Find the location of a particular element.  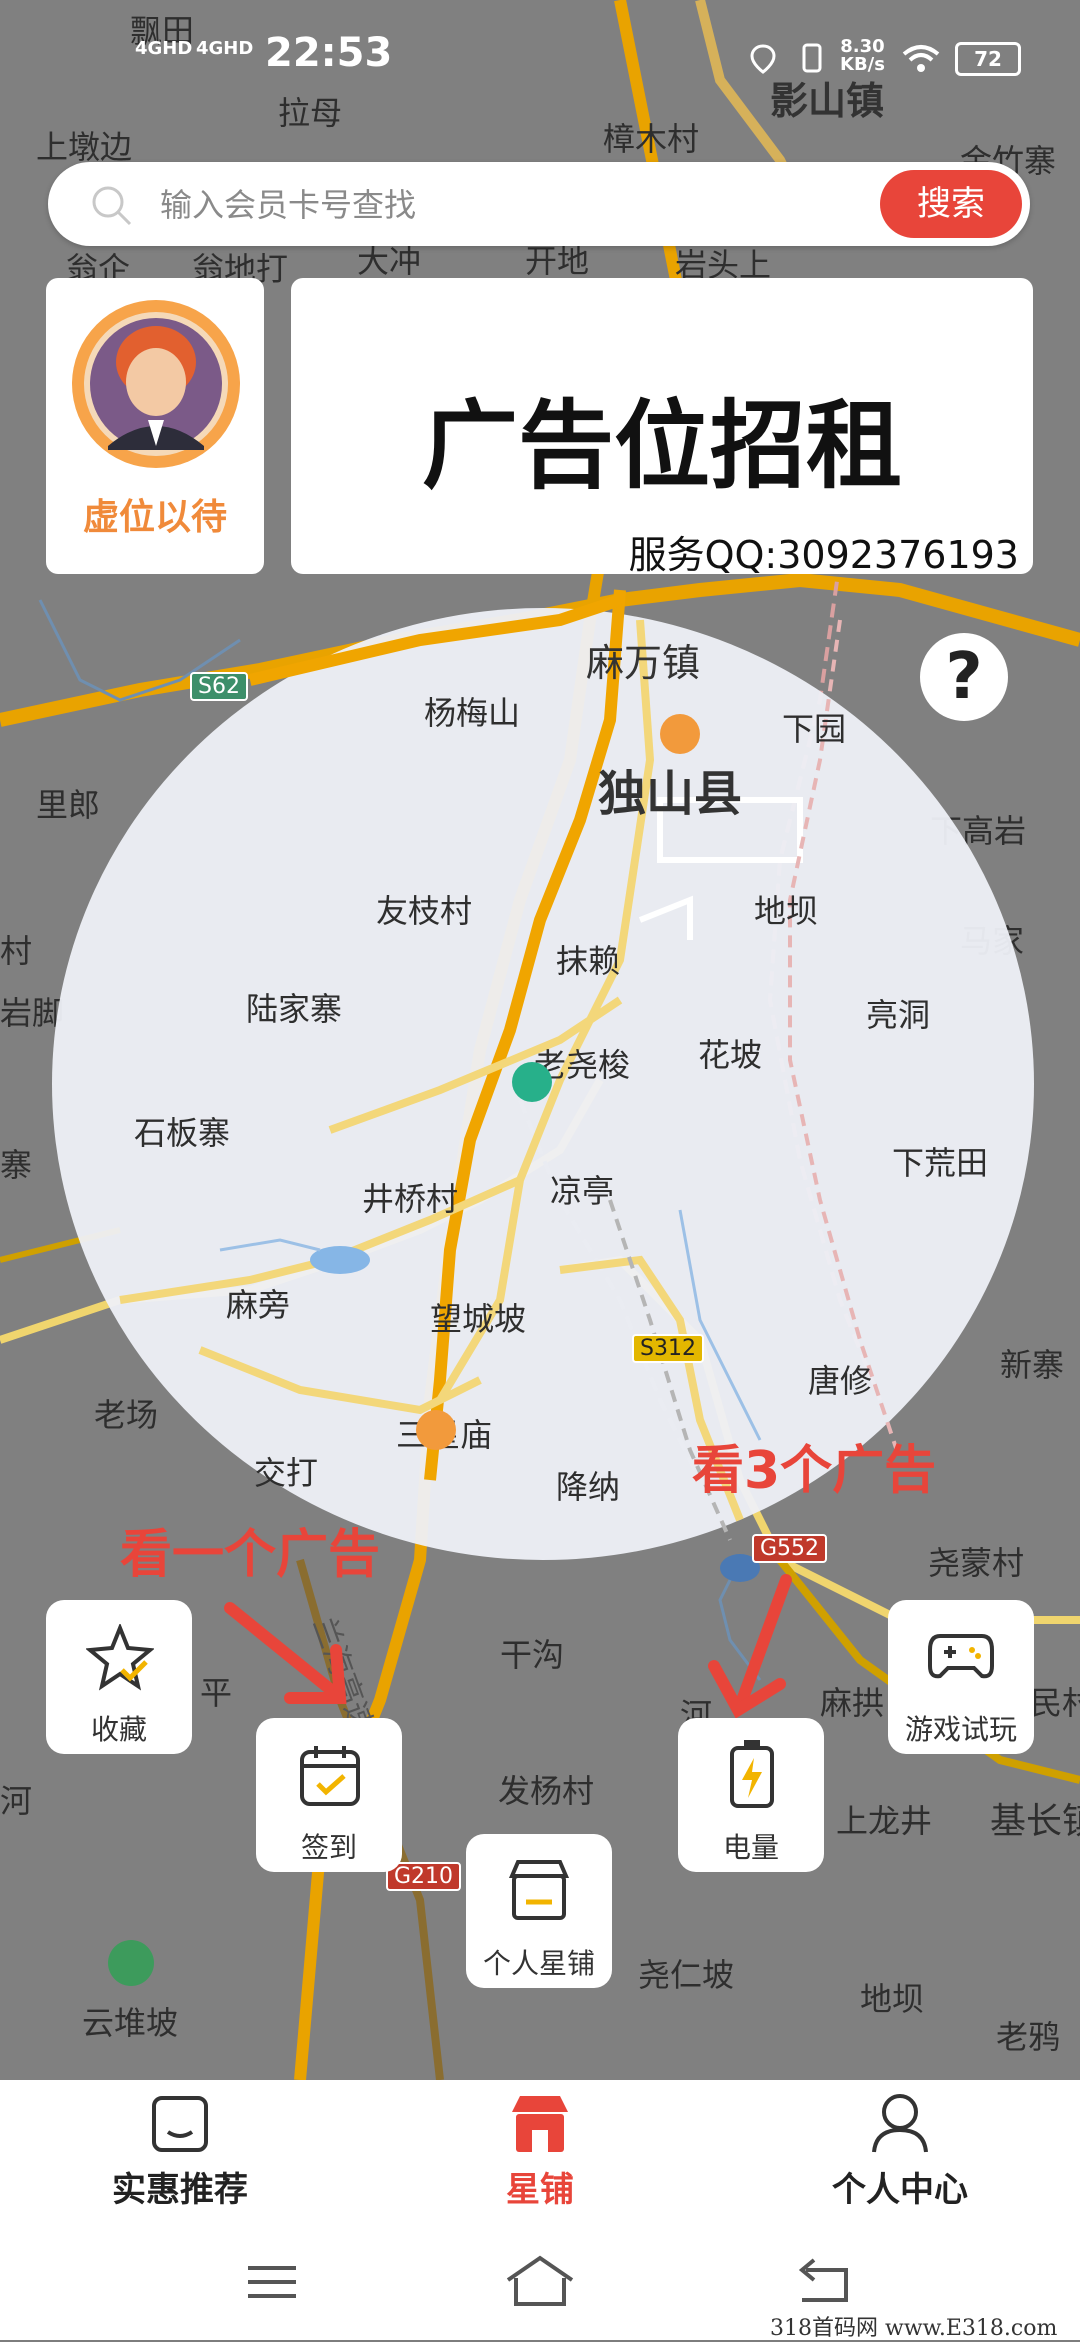

tab-label: 实惠推荐 is located at coordinates (180, 2190).